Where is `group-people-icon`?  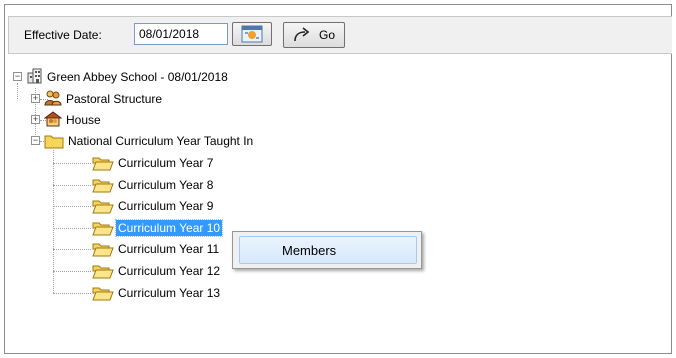
group-people-icon is located at coordinates (53, 98).